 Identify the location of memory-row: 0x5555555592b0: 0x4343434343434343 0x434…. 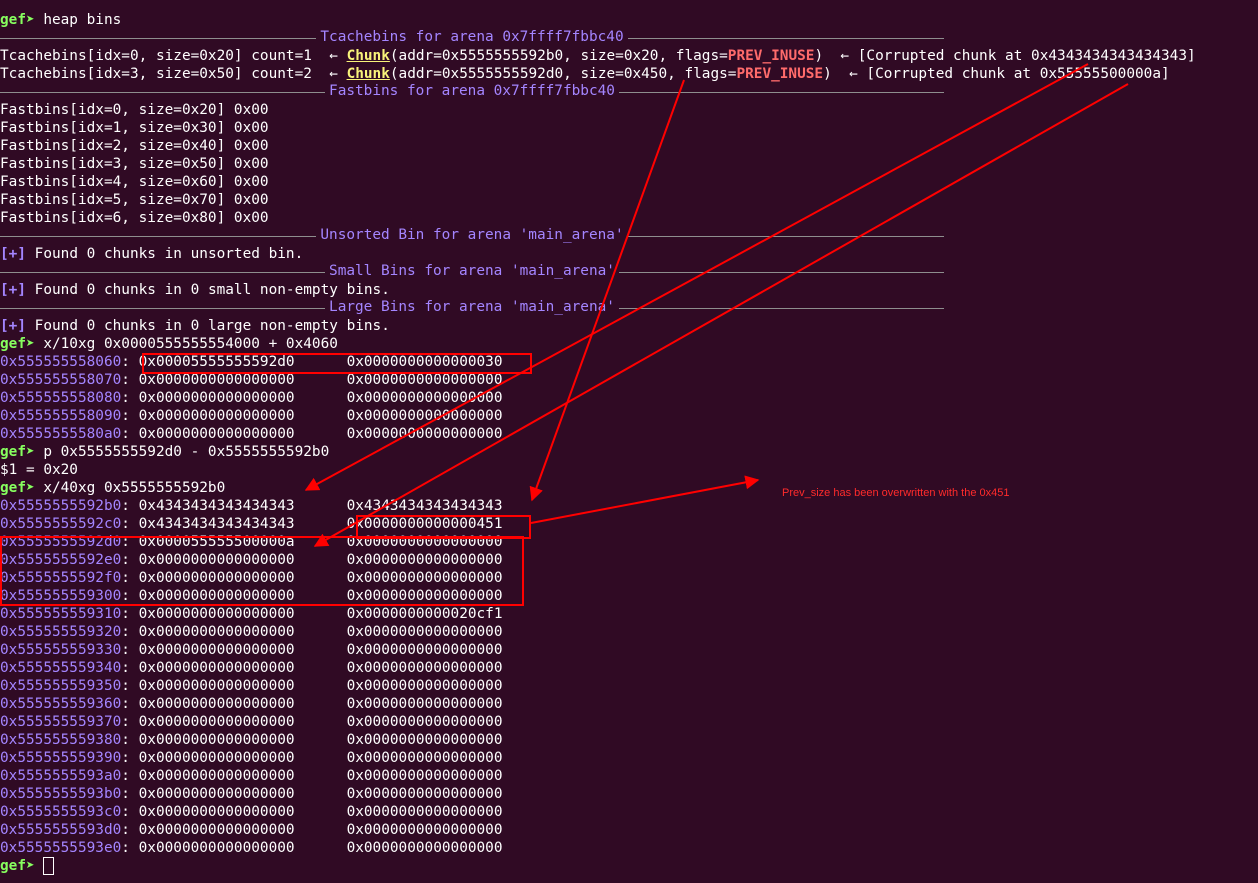
(629, 506).